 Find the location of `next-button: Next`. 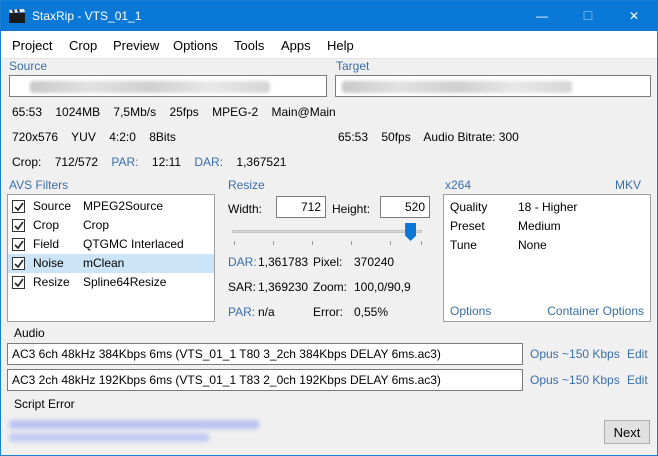

next-button: Next is located at coordinates (627, 432).